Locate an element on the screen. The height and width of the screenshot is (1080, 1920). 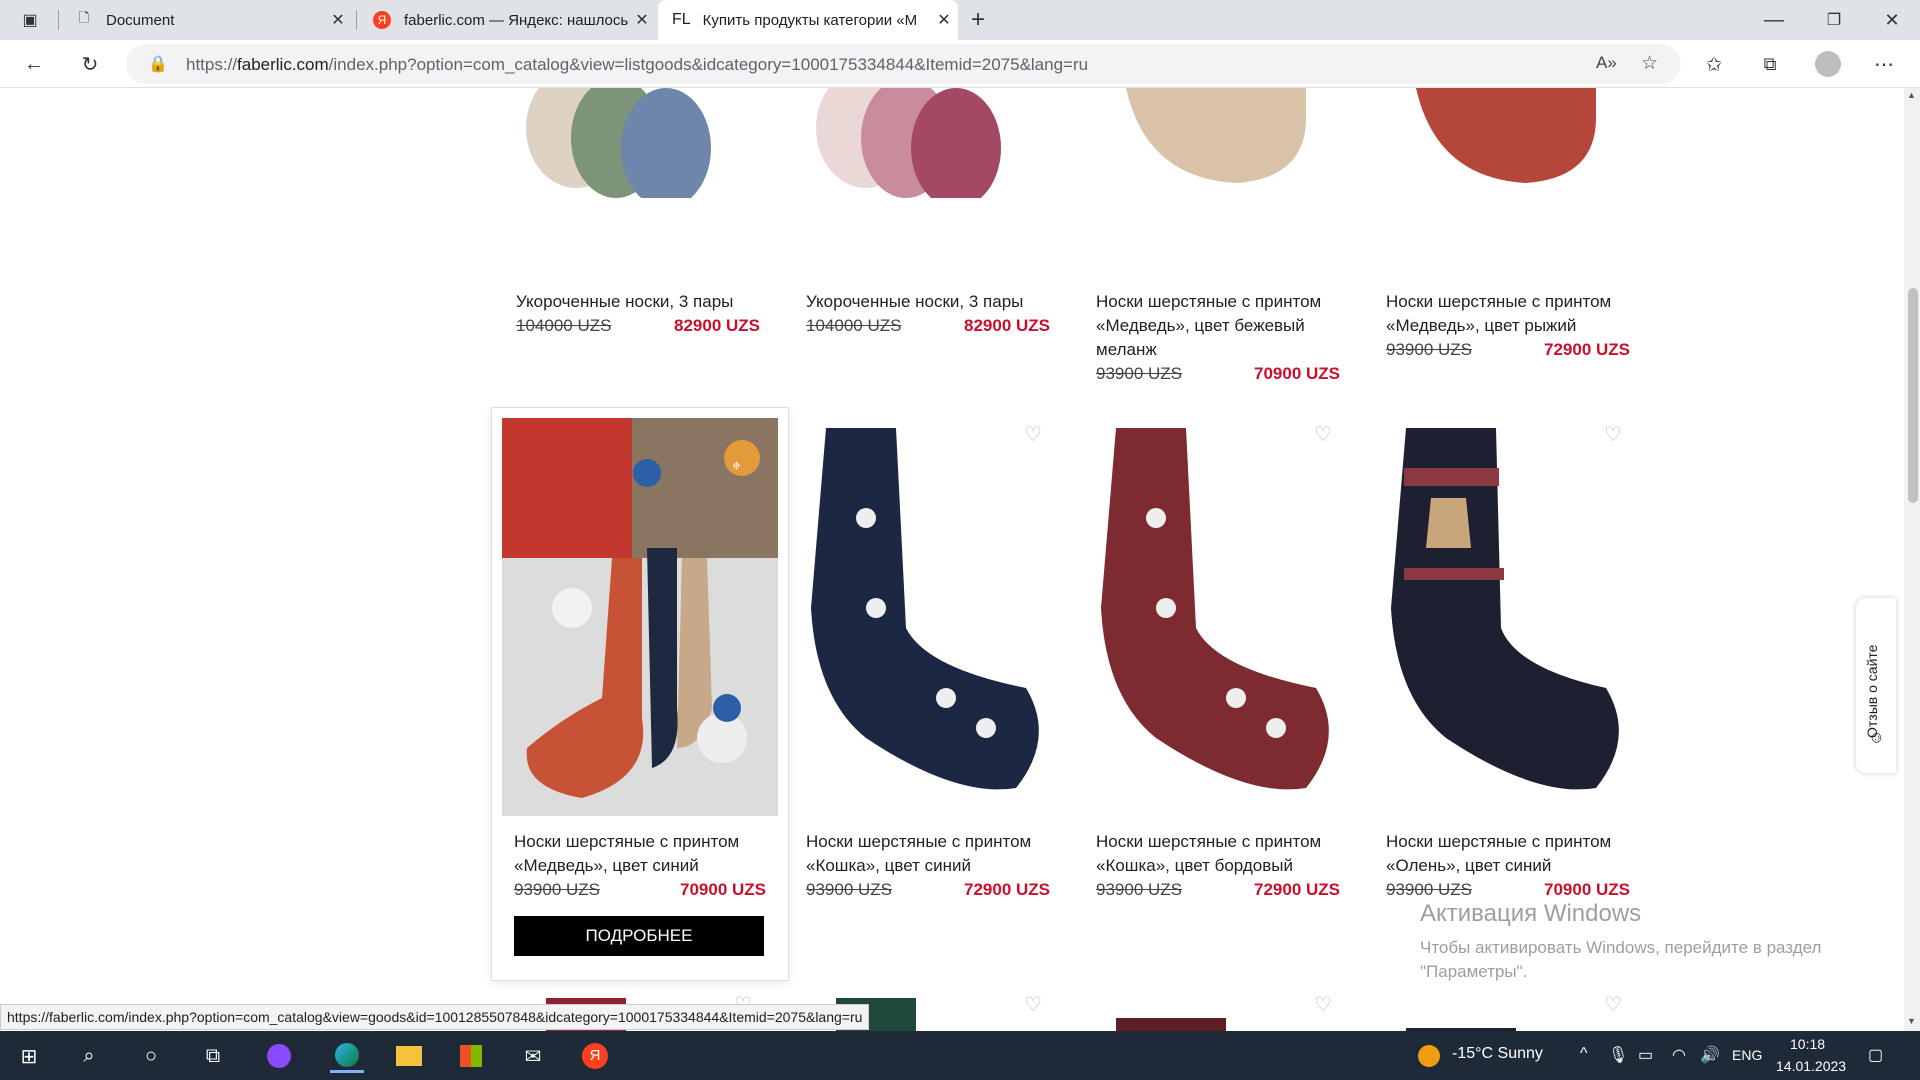
search-icon: ⌕ is located at coordinates (89, 1056).